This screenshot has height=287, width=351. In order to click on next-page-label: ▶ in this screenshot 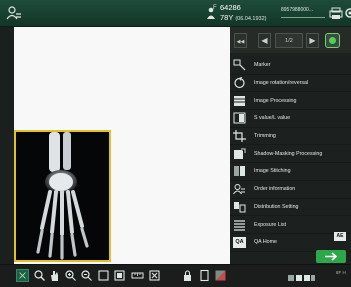, I will do `click(312, 40)`.